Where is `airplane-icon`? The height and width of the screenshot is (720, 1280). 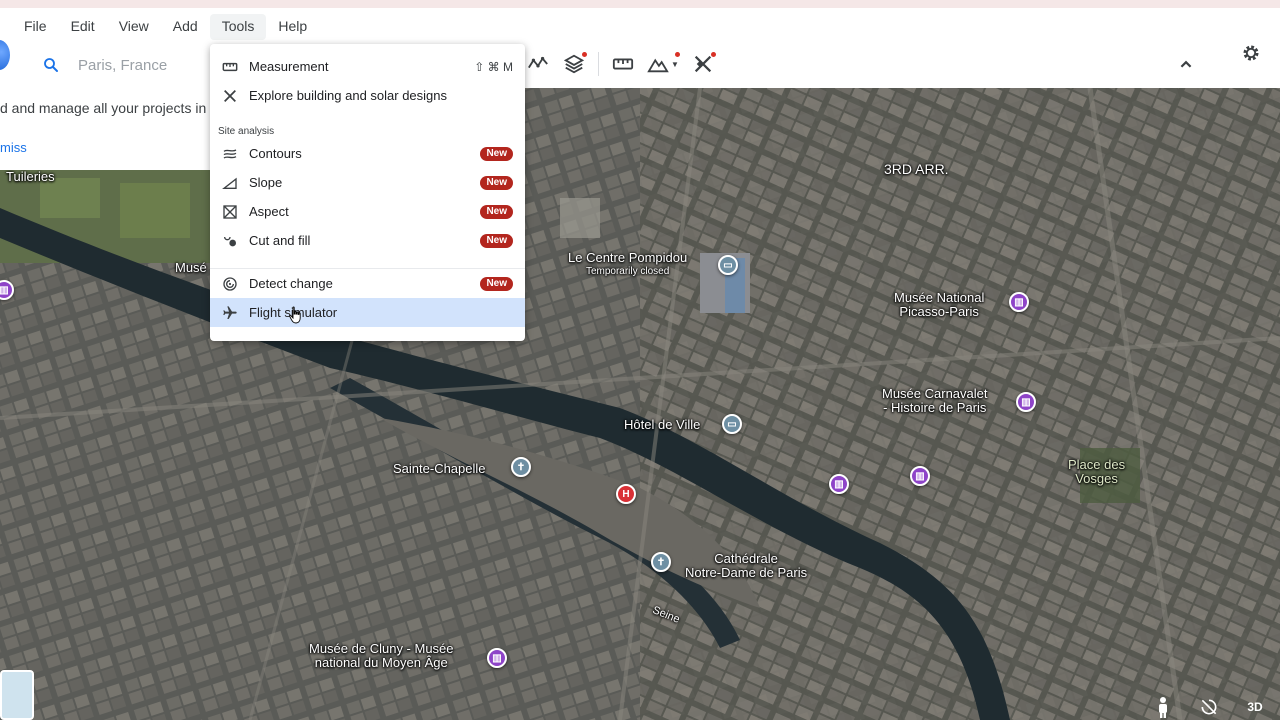
airplane-icon is located at coordinates (230, 313).